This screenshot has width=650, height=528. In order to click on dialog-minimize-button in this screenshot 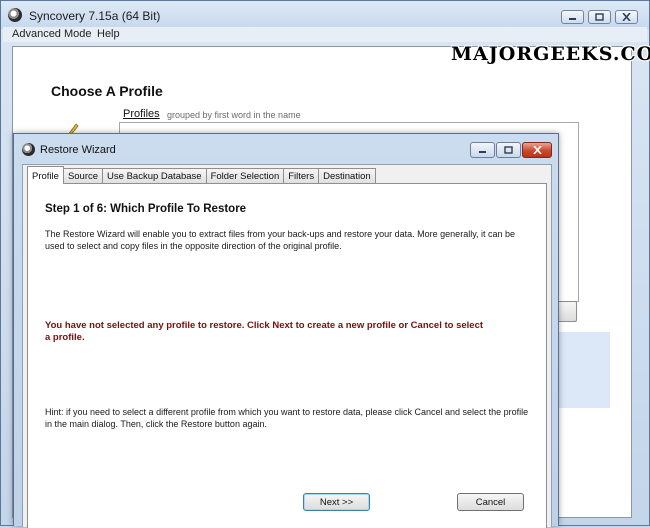, I will do `click(482, 150)`.